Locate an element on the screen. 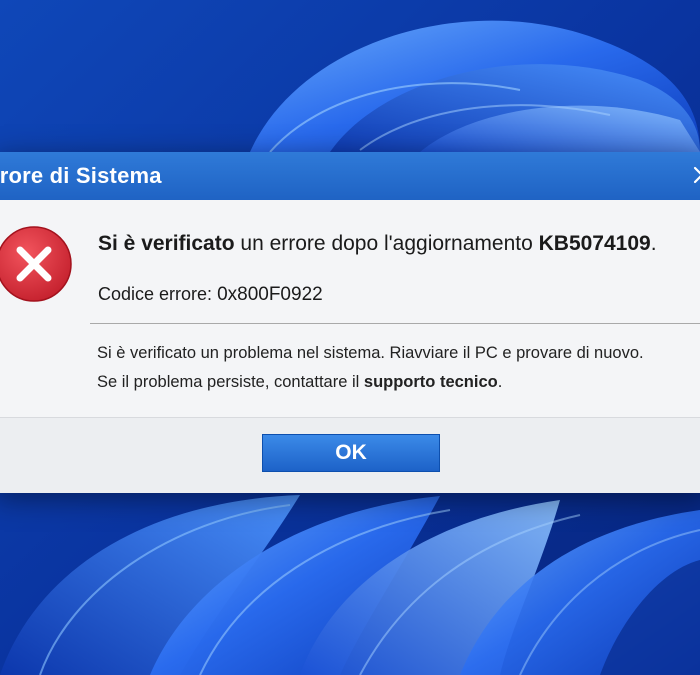 This screenshot has width=700, height=675. close-icon is located at coordinates (695, 175).